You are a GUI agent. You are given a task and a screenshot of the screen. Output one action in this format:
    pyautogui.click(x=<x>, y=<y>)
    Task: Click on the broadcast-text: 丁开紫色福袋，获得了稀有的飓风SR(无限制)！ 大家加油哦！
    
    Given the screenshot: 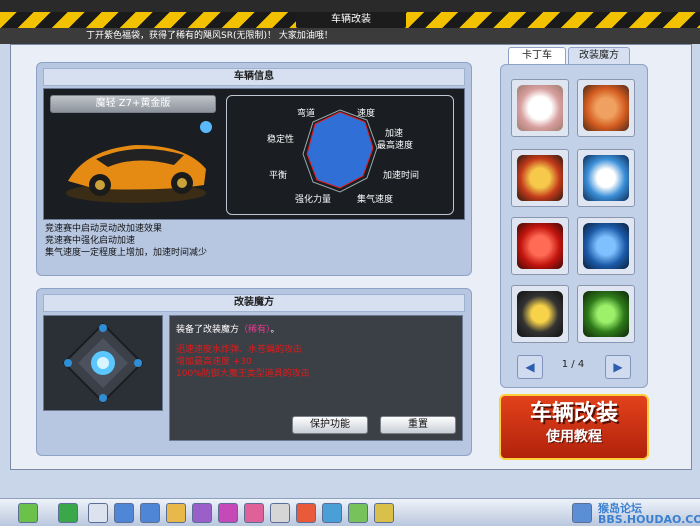 What is the action you would take?
    pyautogui.click(x=209, y=36)
    